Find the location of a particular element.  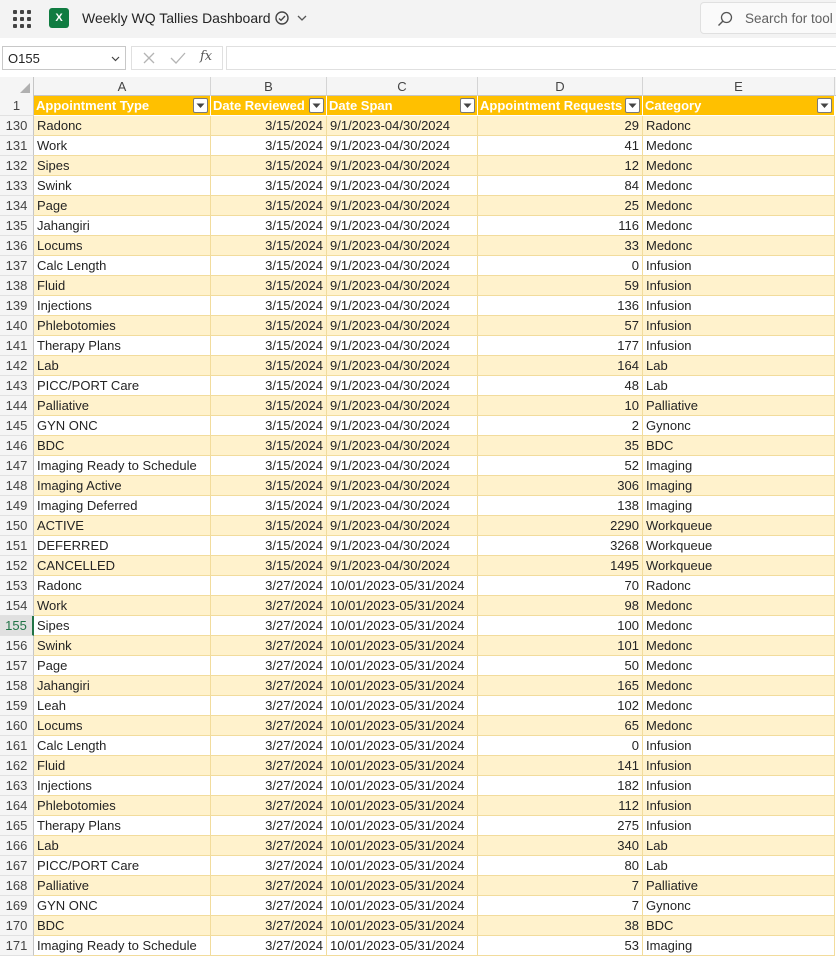

row-number: 132 is located at coordinates (17, 166).